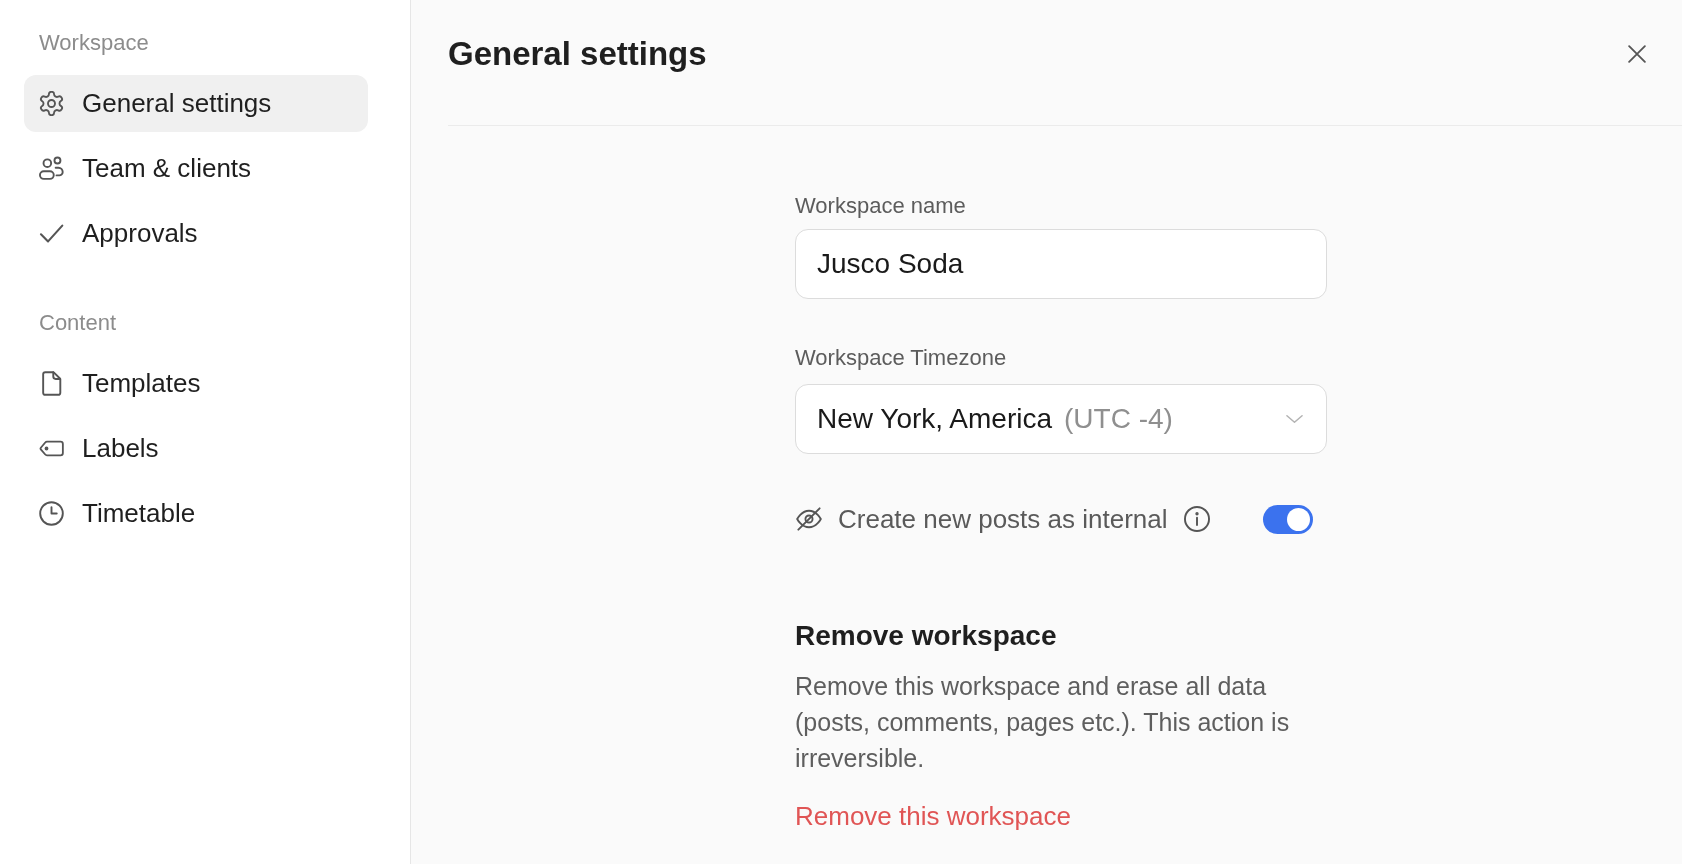 Image resolution: width=1682 pixels, height=864 pixels. I want to click on section-description: Remove this workspace and erase all data (posts, comments, pages etc.). This action is irreversible., so click(1043, 722).